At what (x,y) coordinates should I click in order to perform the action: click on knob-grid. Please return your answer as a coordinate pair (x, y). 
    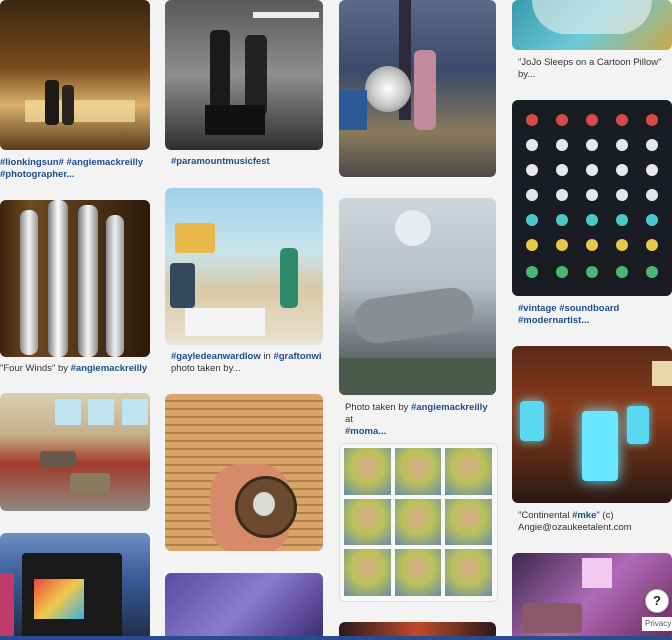
    Looking at the image, I should click on (592, 196).